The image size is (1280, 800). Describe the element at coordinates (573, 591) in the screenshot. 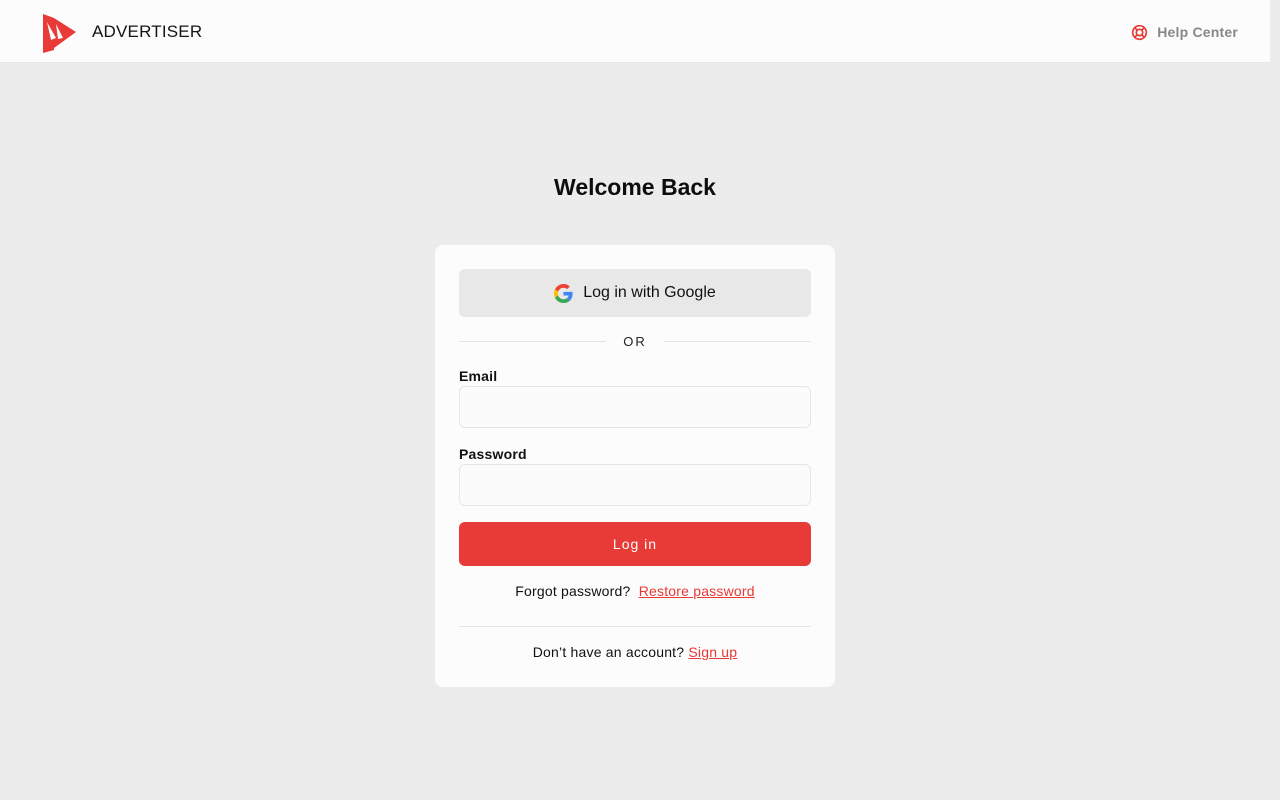

I see `forgot-password-text: Forgot password?` at that location.